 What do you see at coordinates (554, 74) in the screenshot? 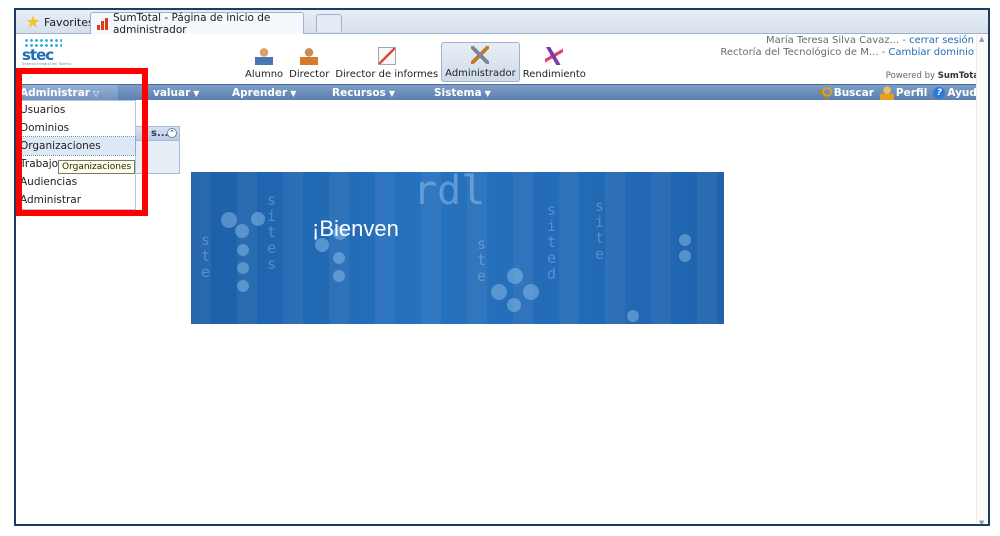
I see `role-label: Rendimiento` at bounding box center [554, 74].